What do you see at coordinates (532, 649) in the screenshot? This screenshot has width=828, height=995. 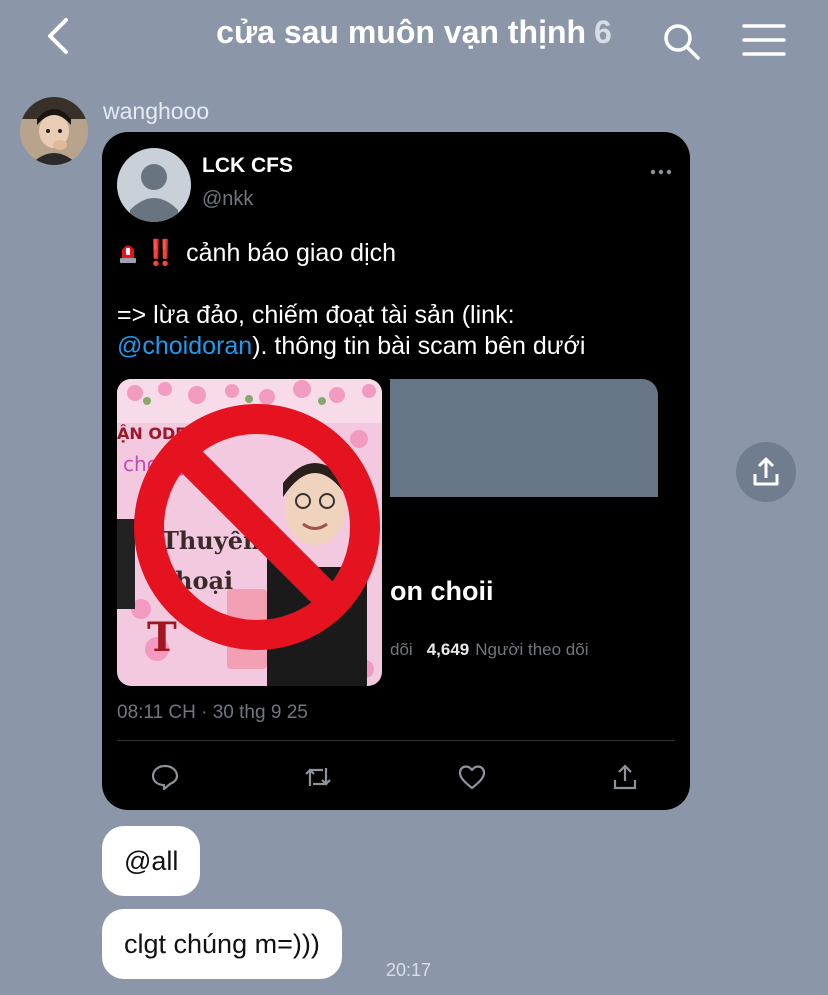 I see `followers-label: Người theo dõi` at bounding box center [532, 649].